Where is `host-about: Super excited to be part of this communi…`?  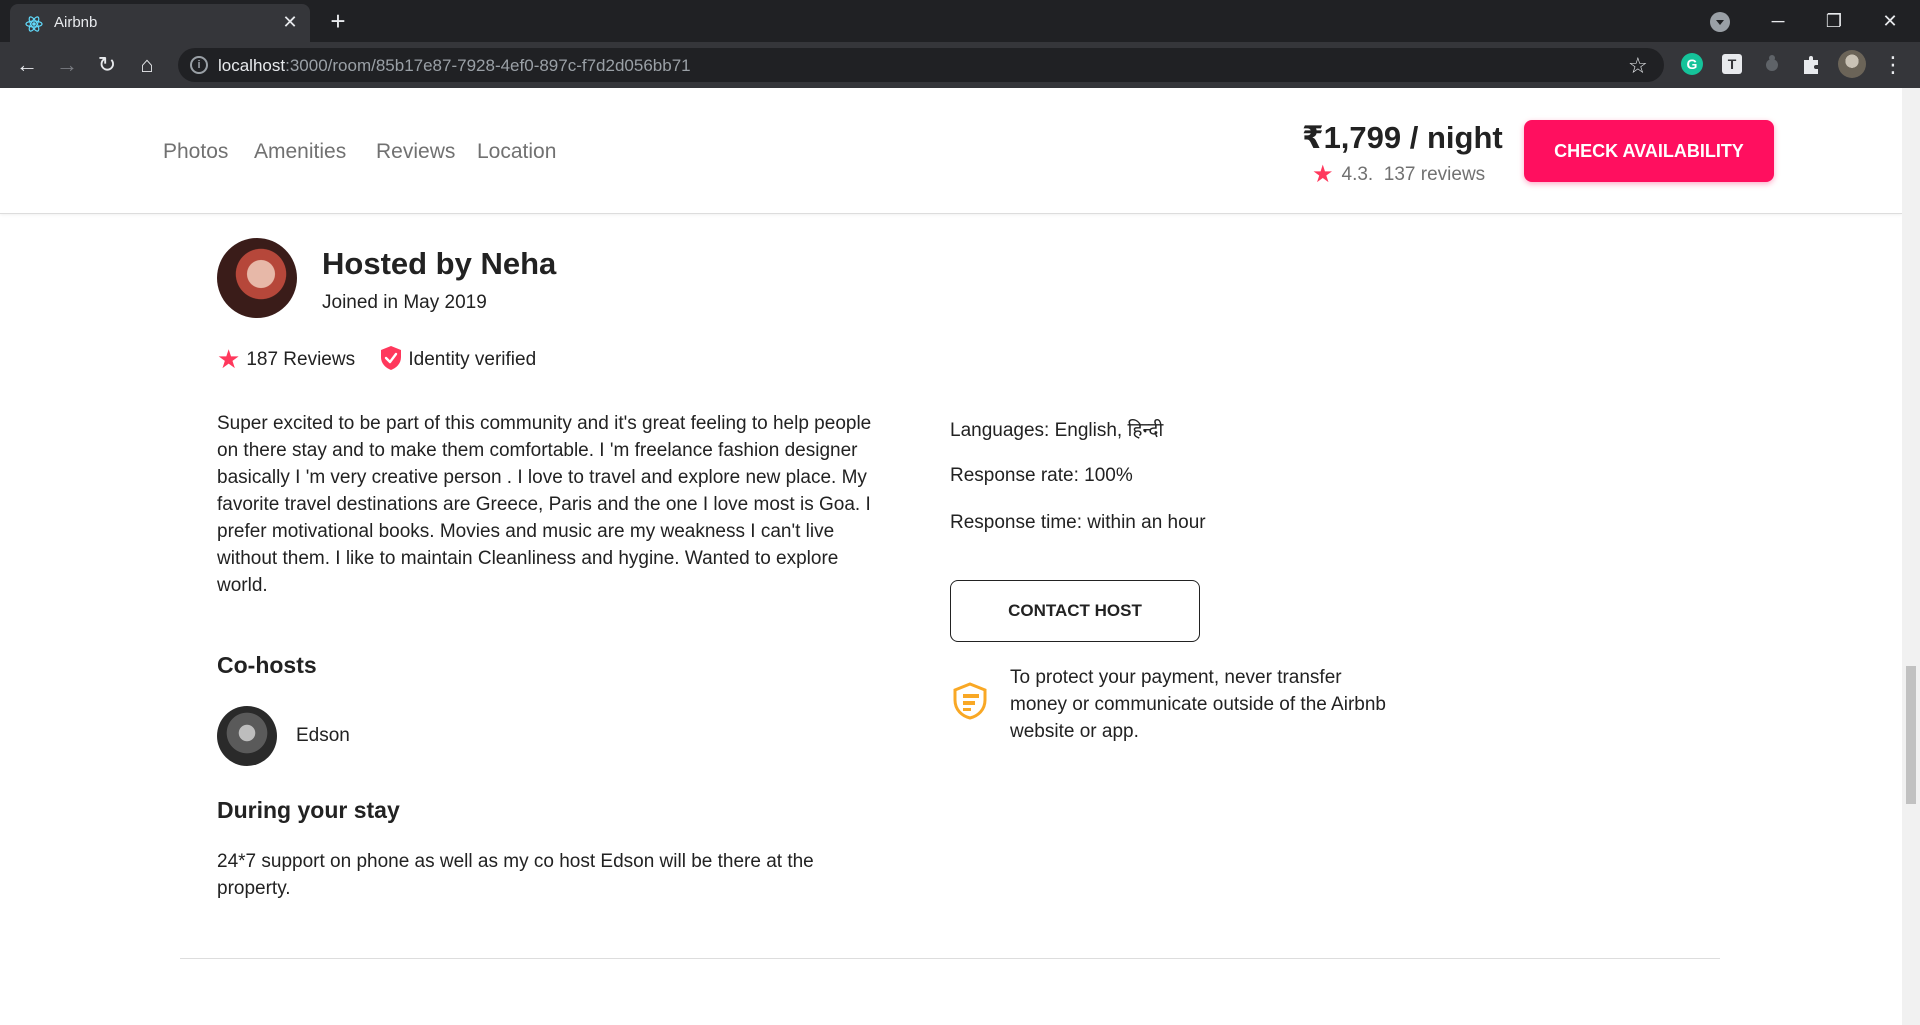 host-about: Super excited to be part of this communi… is located at coordinates (544, 504).